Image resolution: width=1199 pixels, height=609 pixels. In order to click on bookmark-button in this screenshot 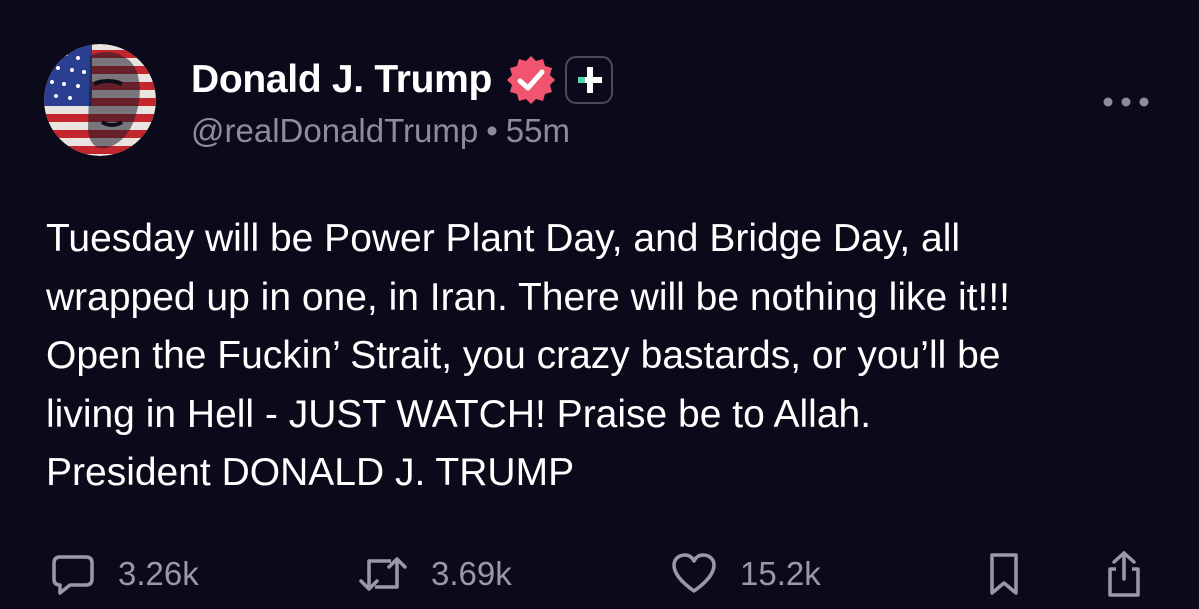, I will do `click(1004, 574)`.